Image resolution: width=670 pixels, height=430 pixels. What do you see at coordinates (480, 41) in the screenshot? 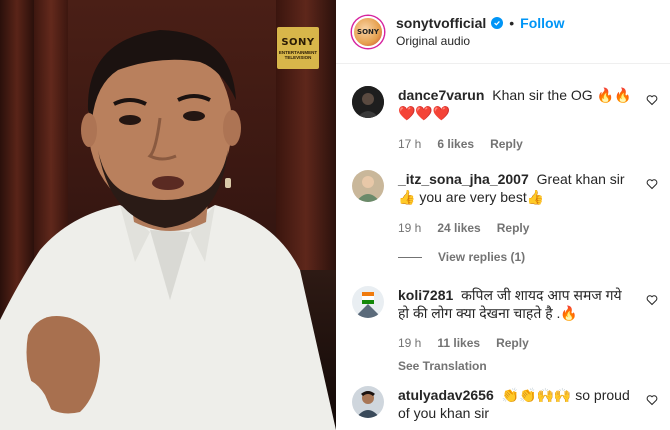
I see `audio-link: Original audio` at bounding box center [480, 41].